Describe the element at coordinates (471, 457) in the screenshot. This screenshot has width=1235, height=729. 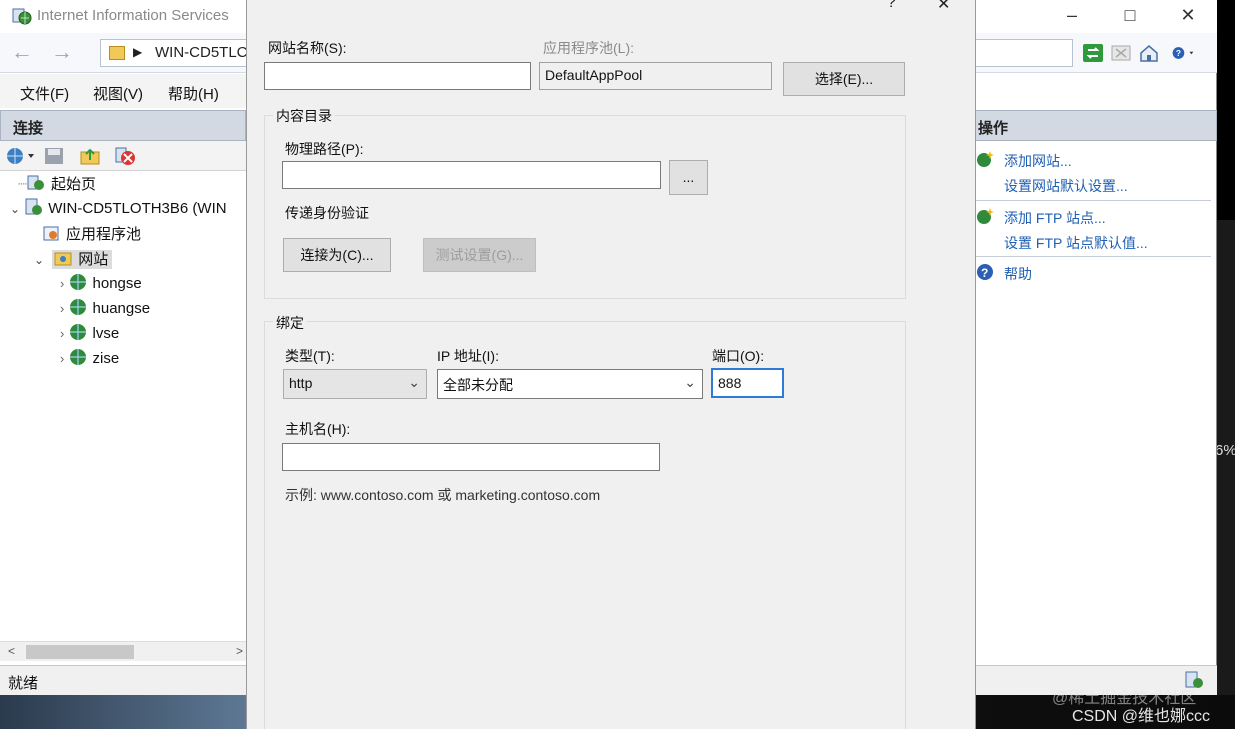
I see `host-name-input` at that location.